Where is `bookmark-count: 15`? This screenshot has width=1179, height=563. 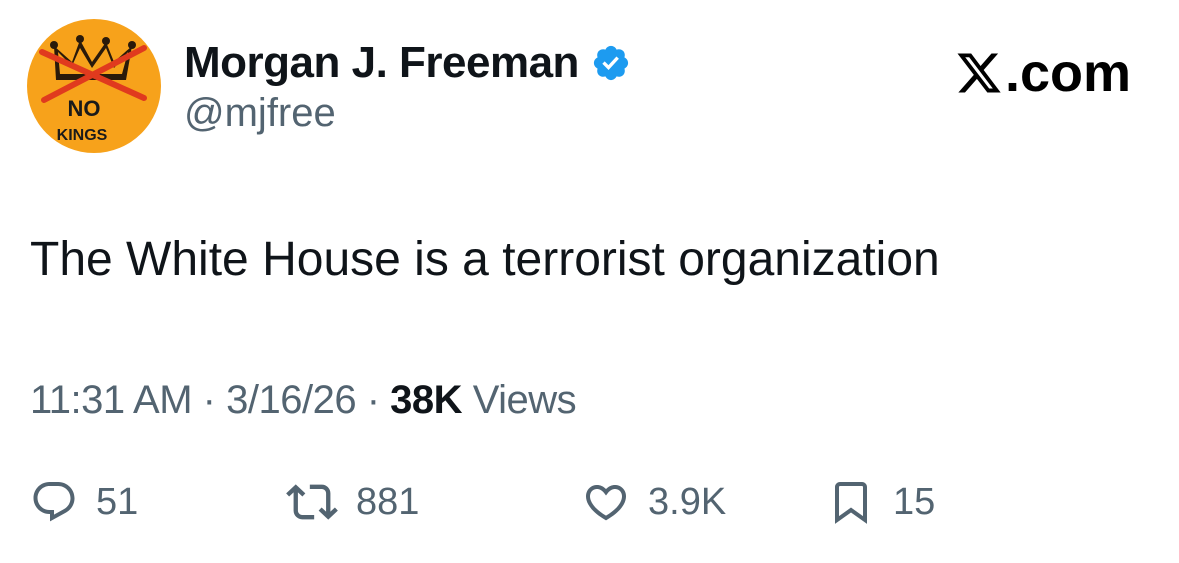 bookmark-count: 15 is located at coordinates (914, 502).